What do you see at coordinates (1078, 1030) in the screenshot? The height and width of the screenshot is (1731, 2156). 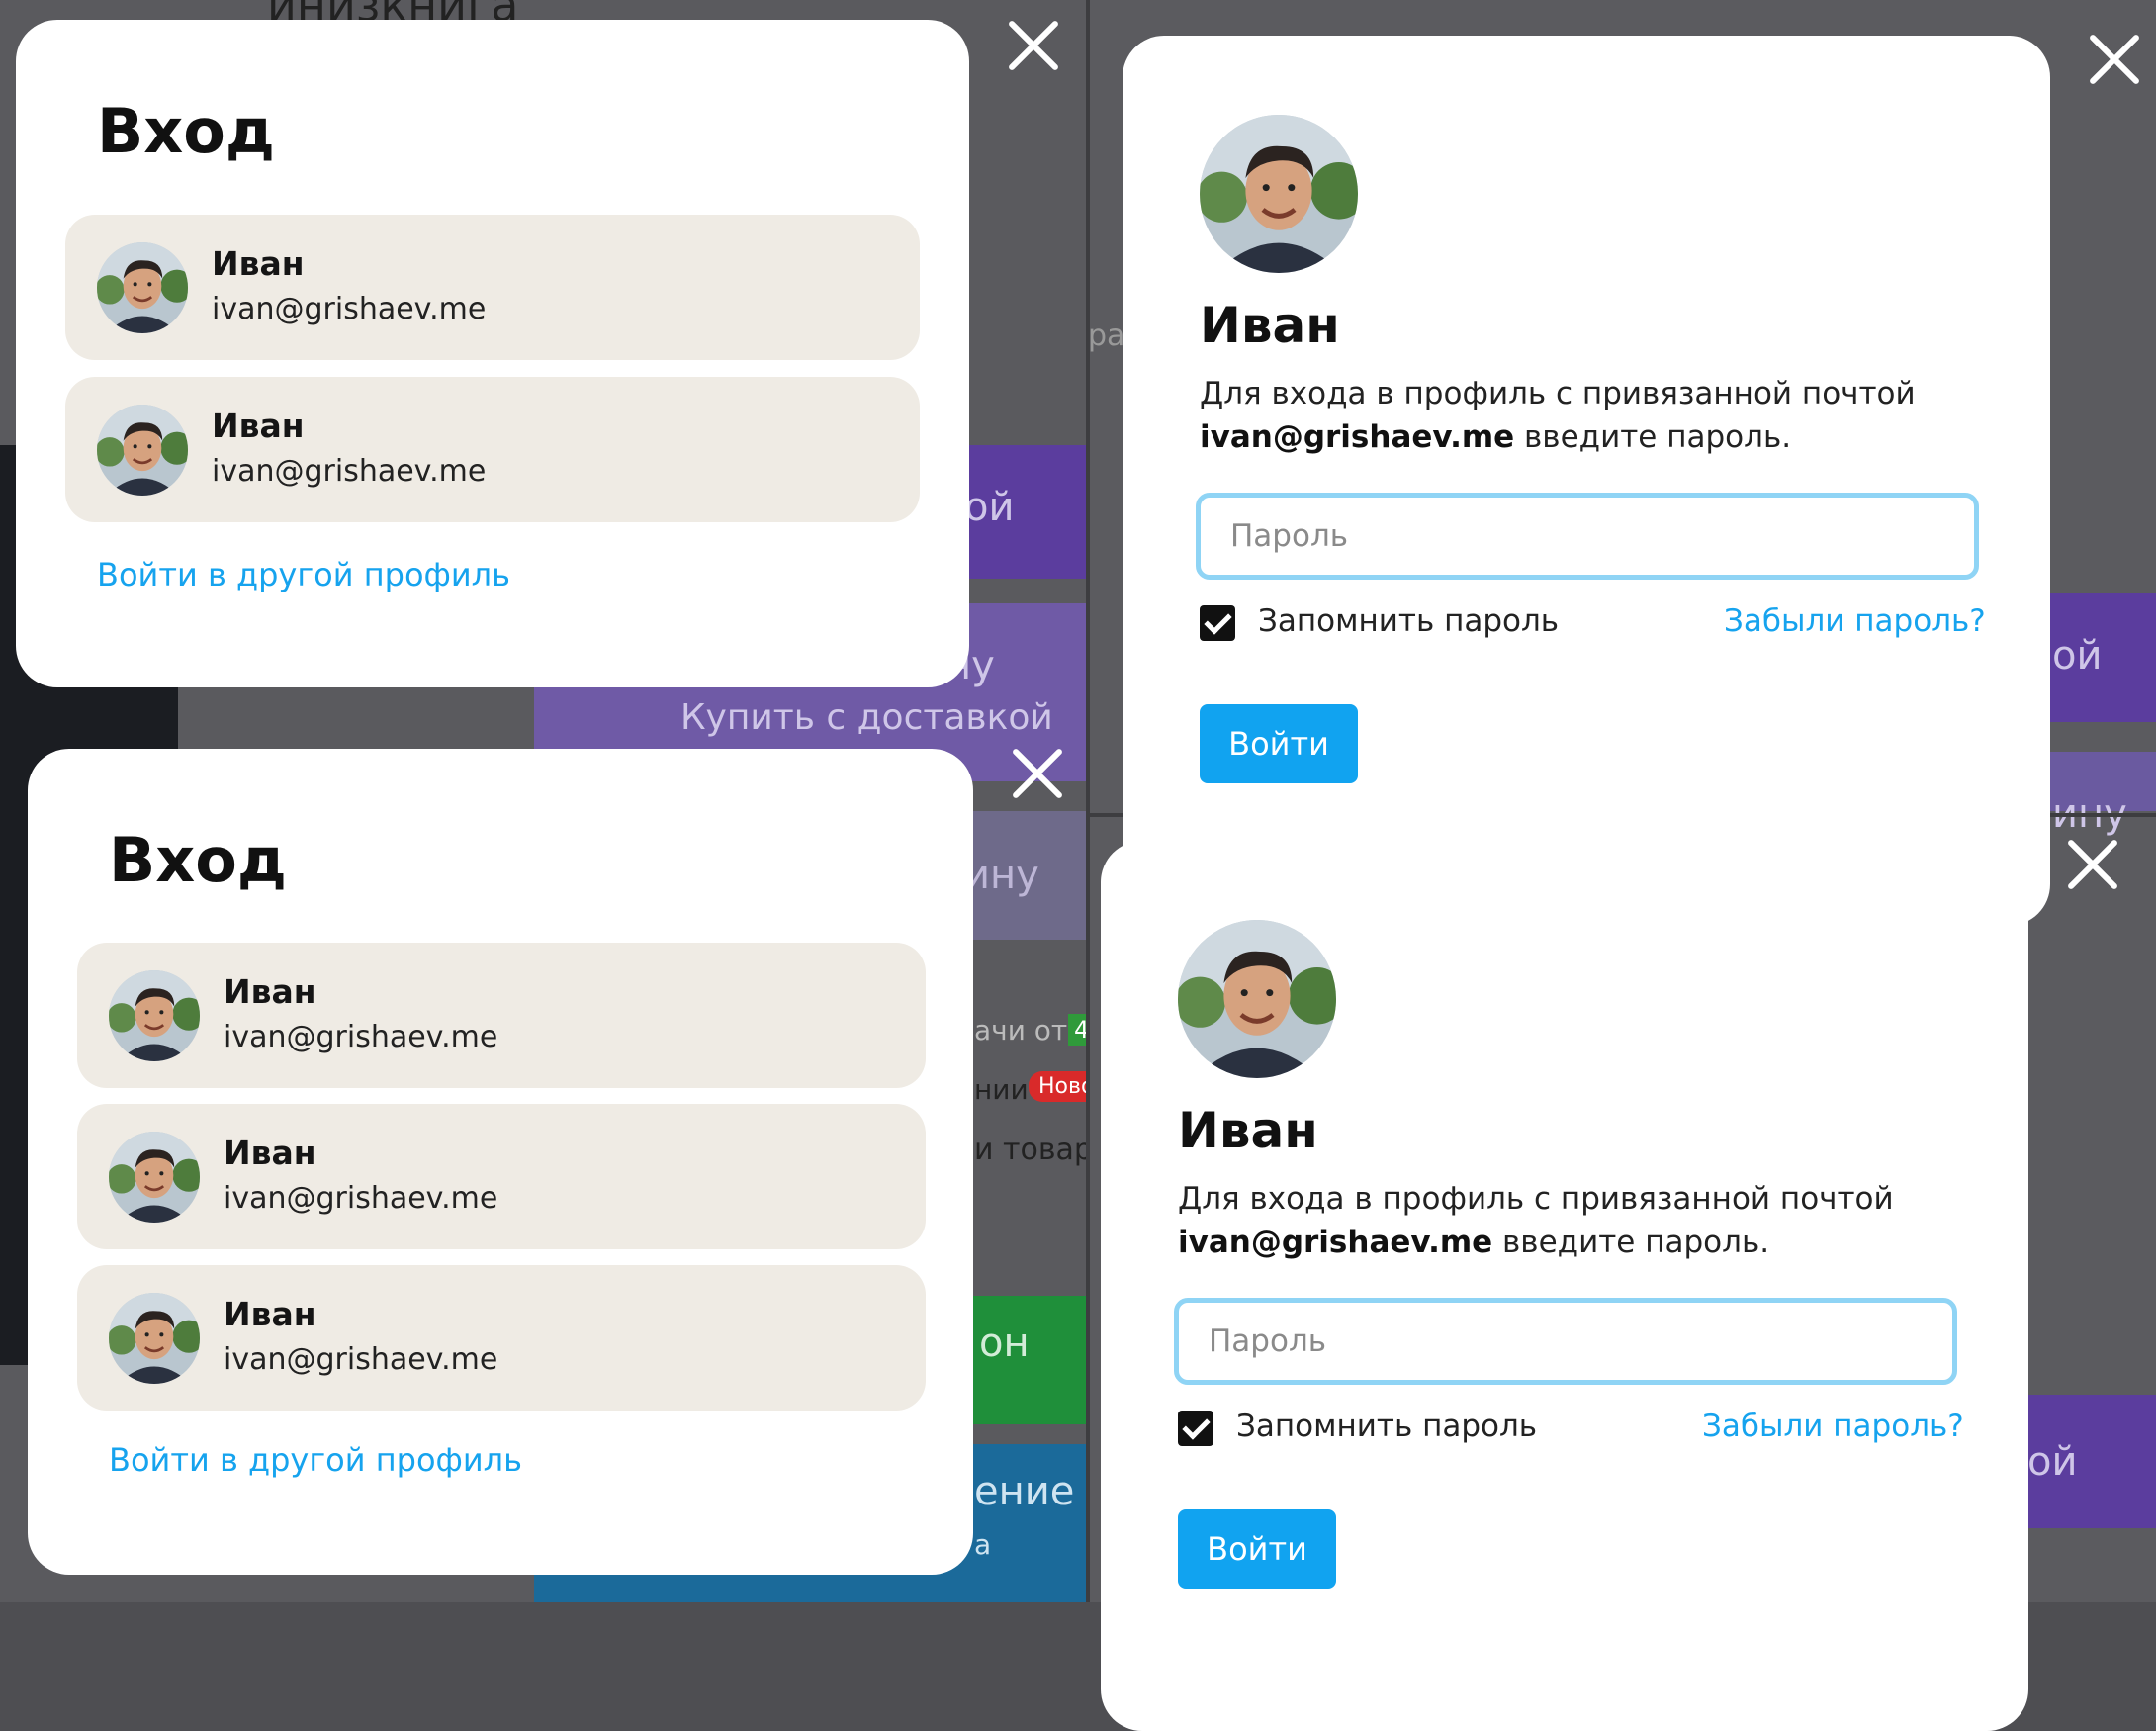 I see `background-badge: 4` at bounding box center [1078, 1030].